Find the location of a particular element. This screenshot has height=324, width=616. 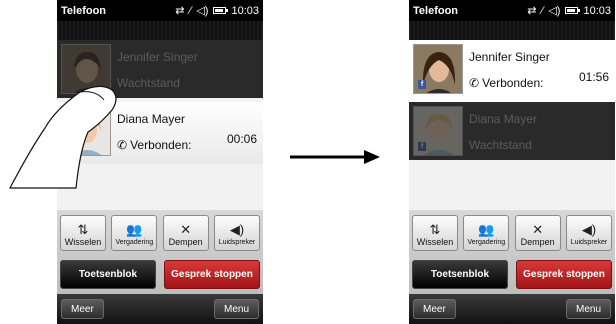

call-status: Wachtstand is located at coordinates (500, 145).